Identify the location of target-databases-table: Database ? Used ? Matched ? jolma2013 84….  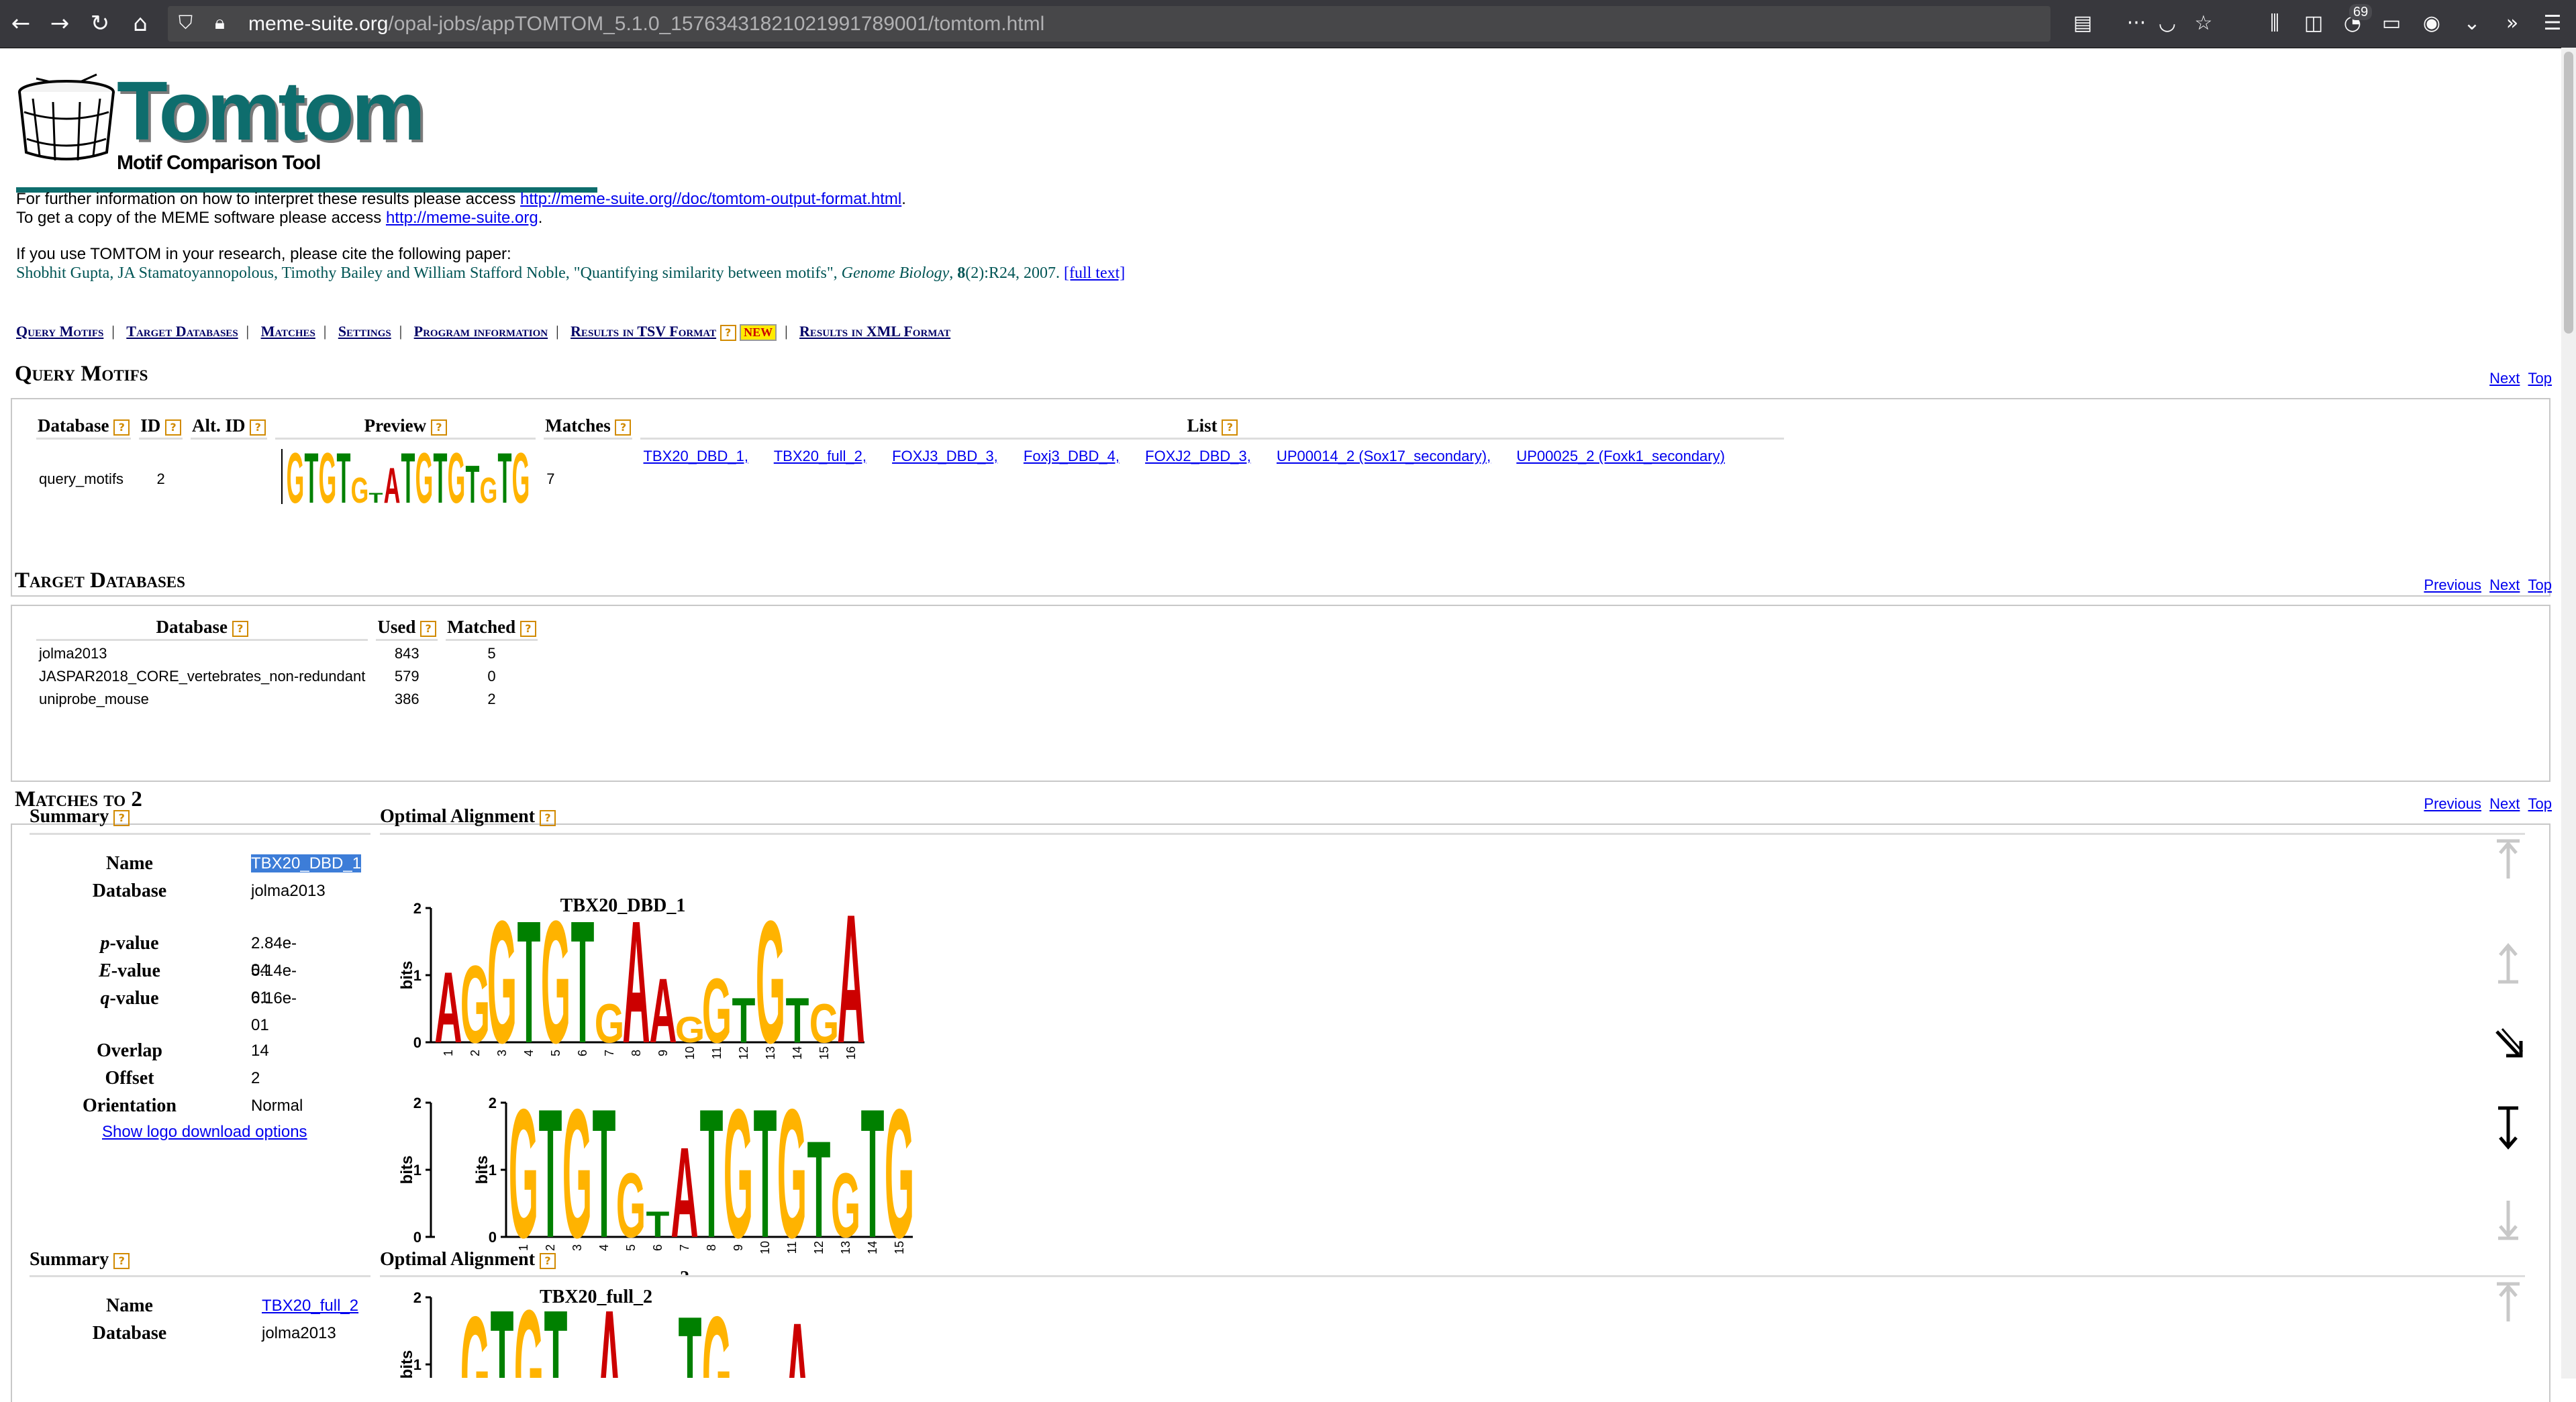
(287, 663).